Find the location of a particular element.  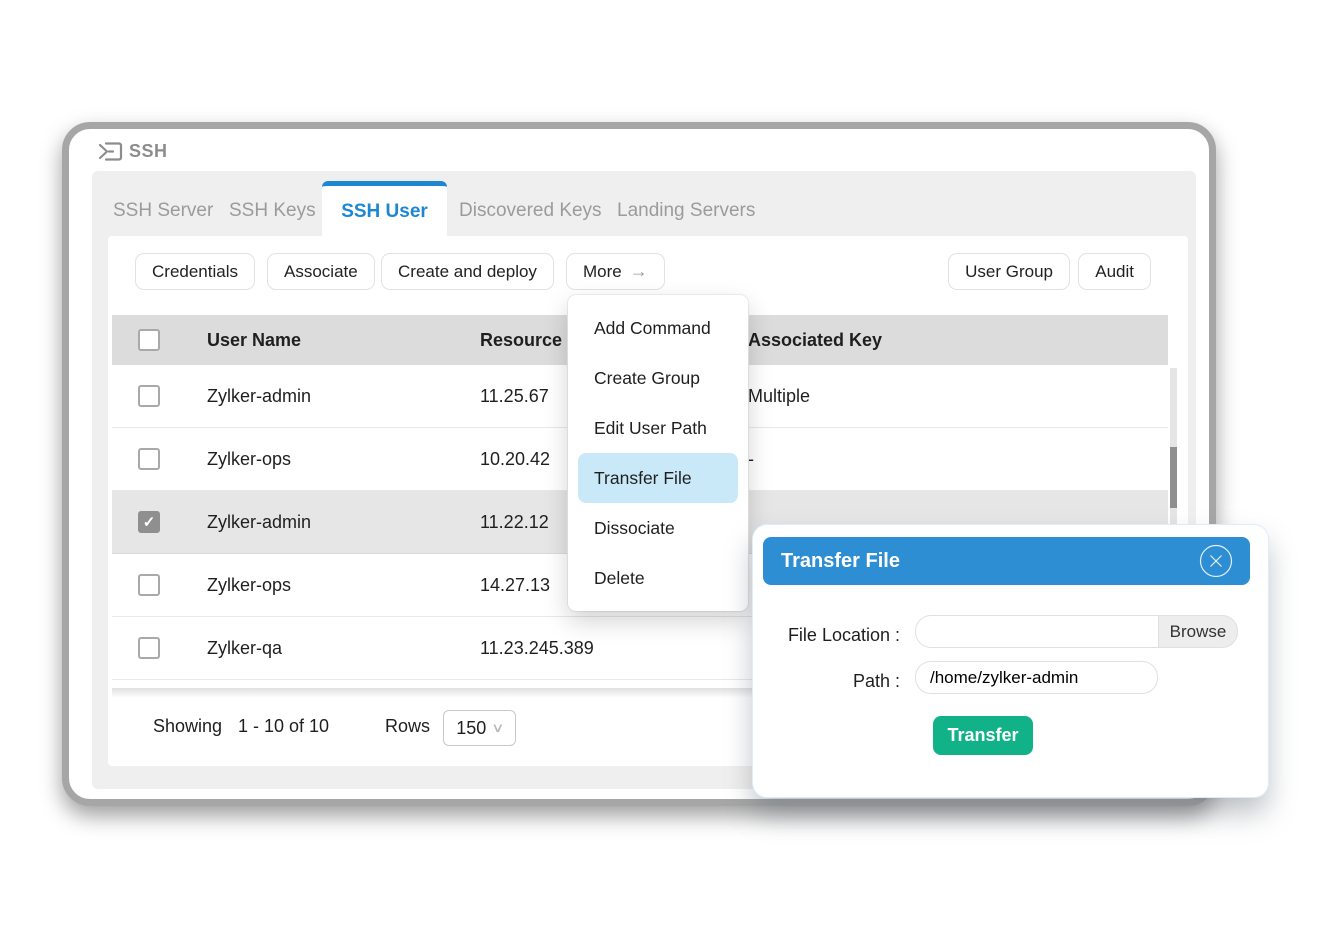

right-arrow-icon: → is located at coordinates (638, 271).